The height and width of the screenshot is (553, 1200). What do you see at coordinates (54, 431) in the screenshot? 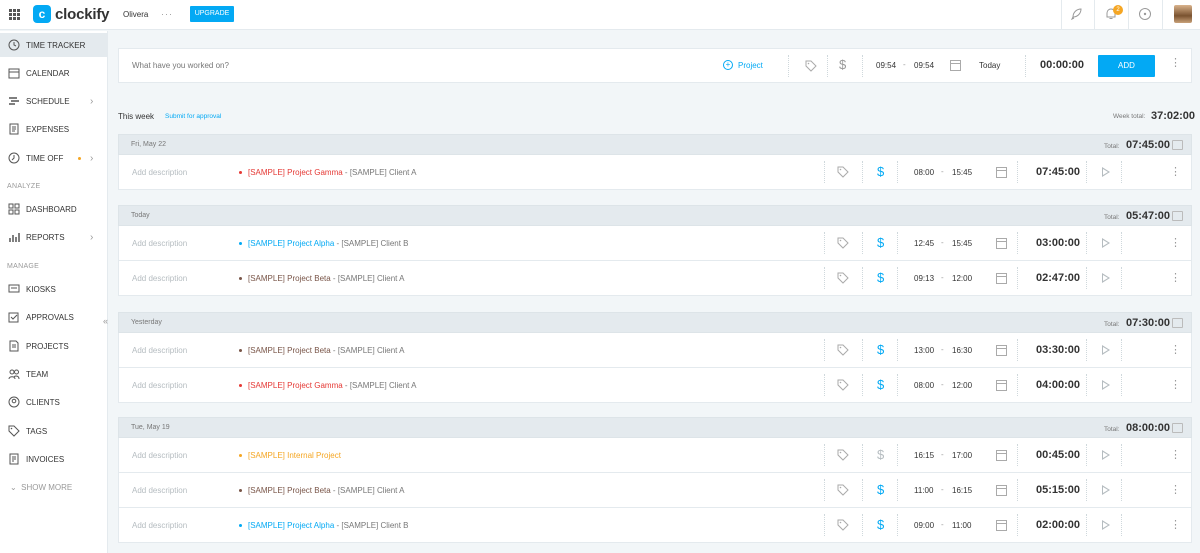
I see `sidebar-item-tags: TAGS` at bounding box center [54, 431].